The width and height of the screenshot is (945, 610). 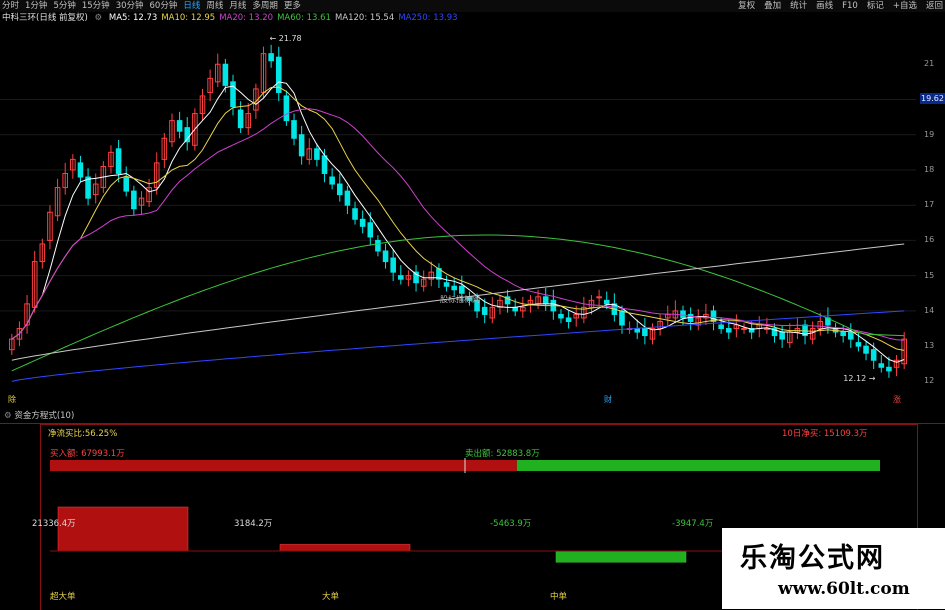 What do you see at coordinates (931, 214) in the screenshot?
I see `price-axis: 21201918171615141312` at bounding box center [931, 214].